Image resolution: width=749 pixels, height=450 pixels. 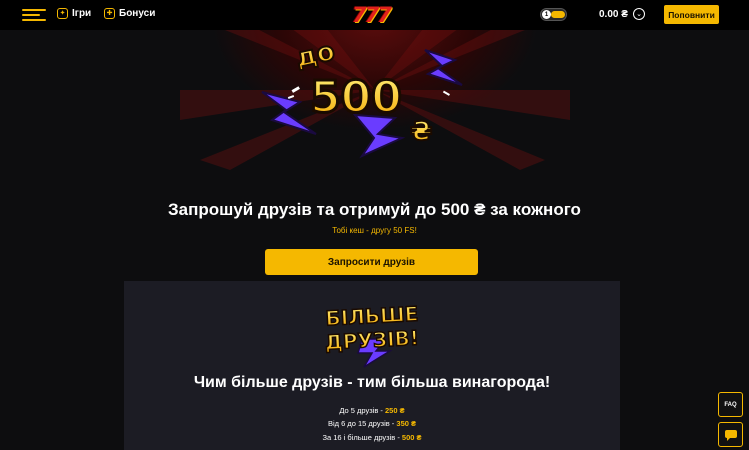 I want to click on tier-label: За 16 і більше друзів -, so click(x=362, y=437).